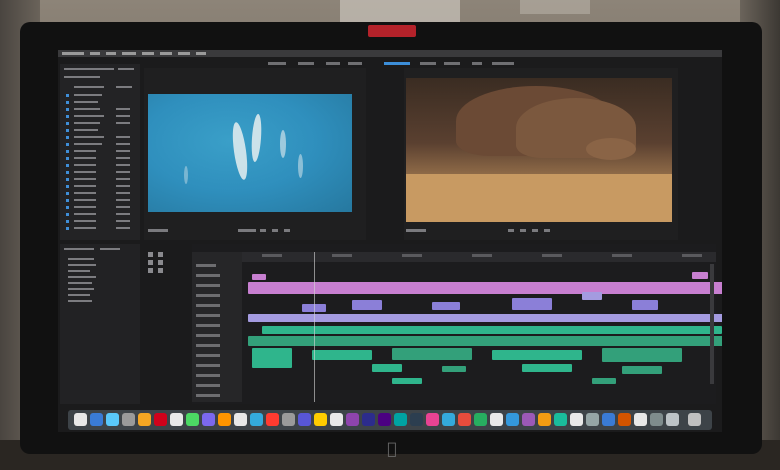  Describe the element at coordinates (428, 64) in the screenshot. I see `workspace-tabs` at that location.